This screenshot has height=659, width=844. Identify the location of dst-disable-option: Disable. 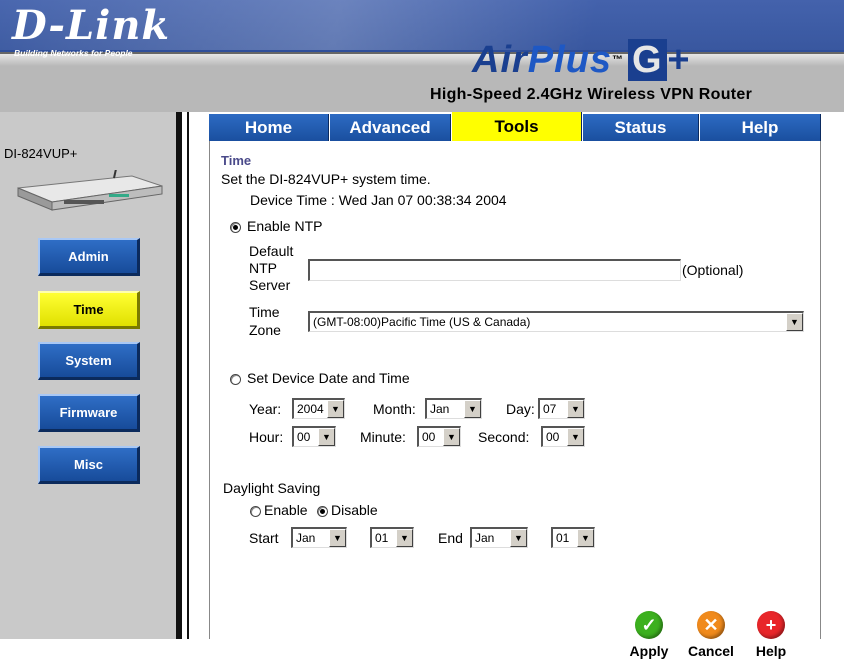
(347, 510).